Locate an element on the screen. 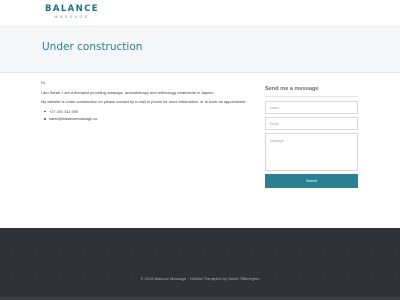  form-divider is located at coordinates (311, 96).